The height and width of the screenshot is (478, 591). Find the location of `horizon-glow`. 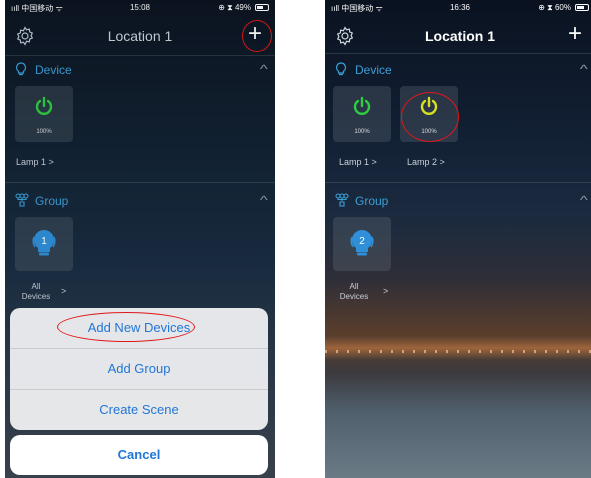

horizon-glow is located at coordinates (458, 348).